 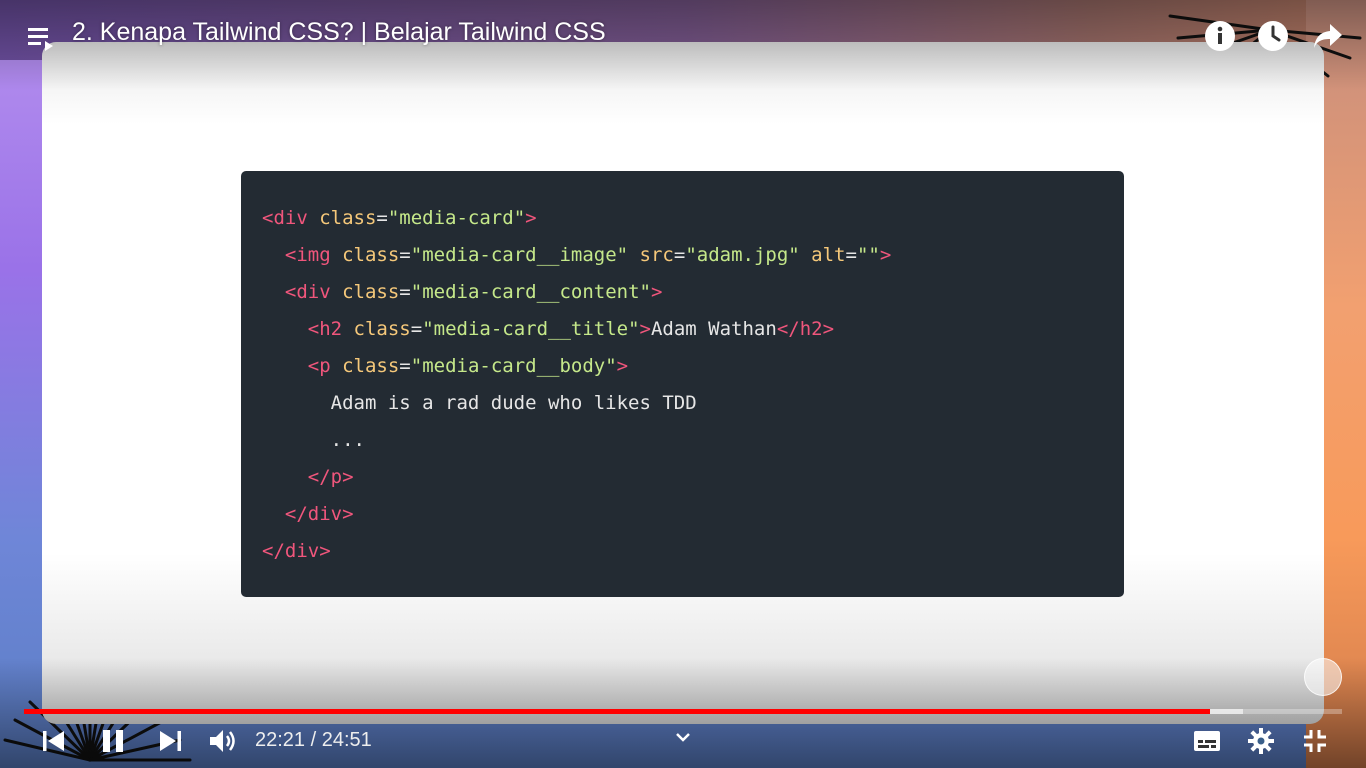 What do you see at coordinates (223, 741) in the screenshot?
I see `volume-icon` at bounding box center [223, 741].